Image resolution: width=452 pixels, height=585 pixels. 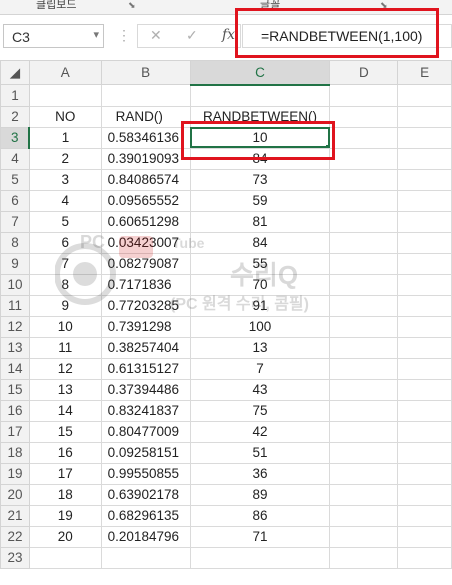 I want to click on row-header: 17, so click(x=15, y=431).